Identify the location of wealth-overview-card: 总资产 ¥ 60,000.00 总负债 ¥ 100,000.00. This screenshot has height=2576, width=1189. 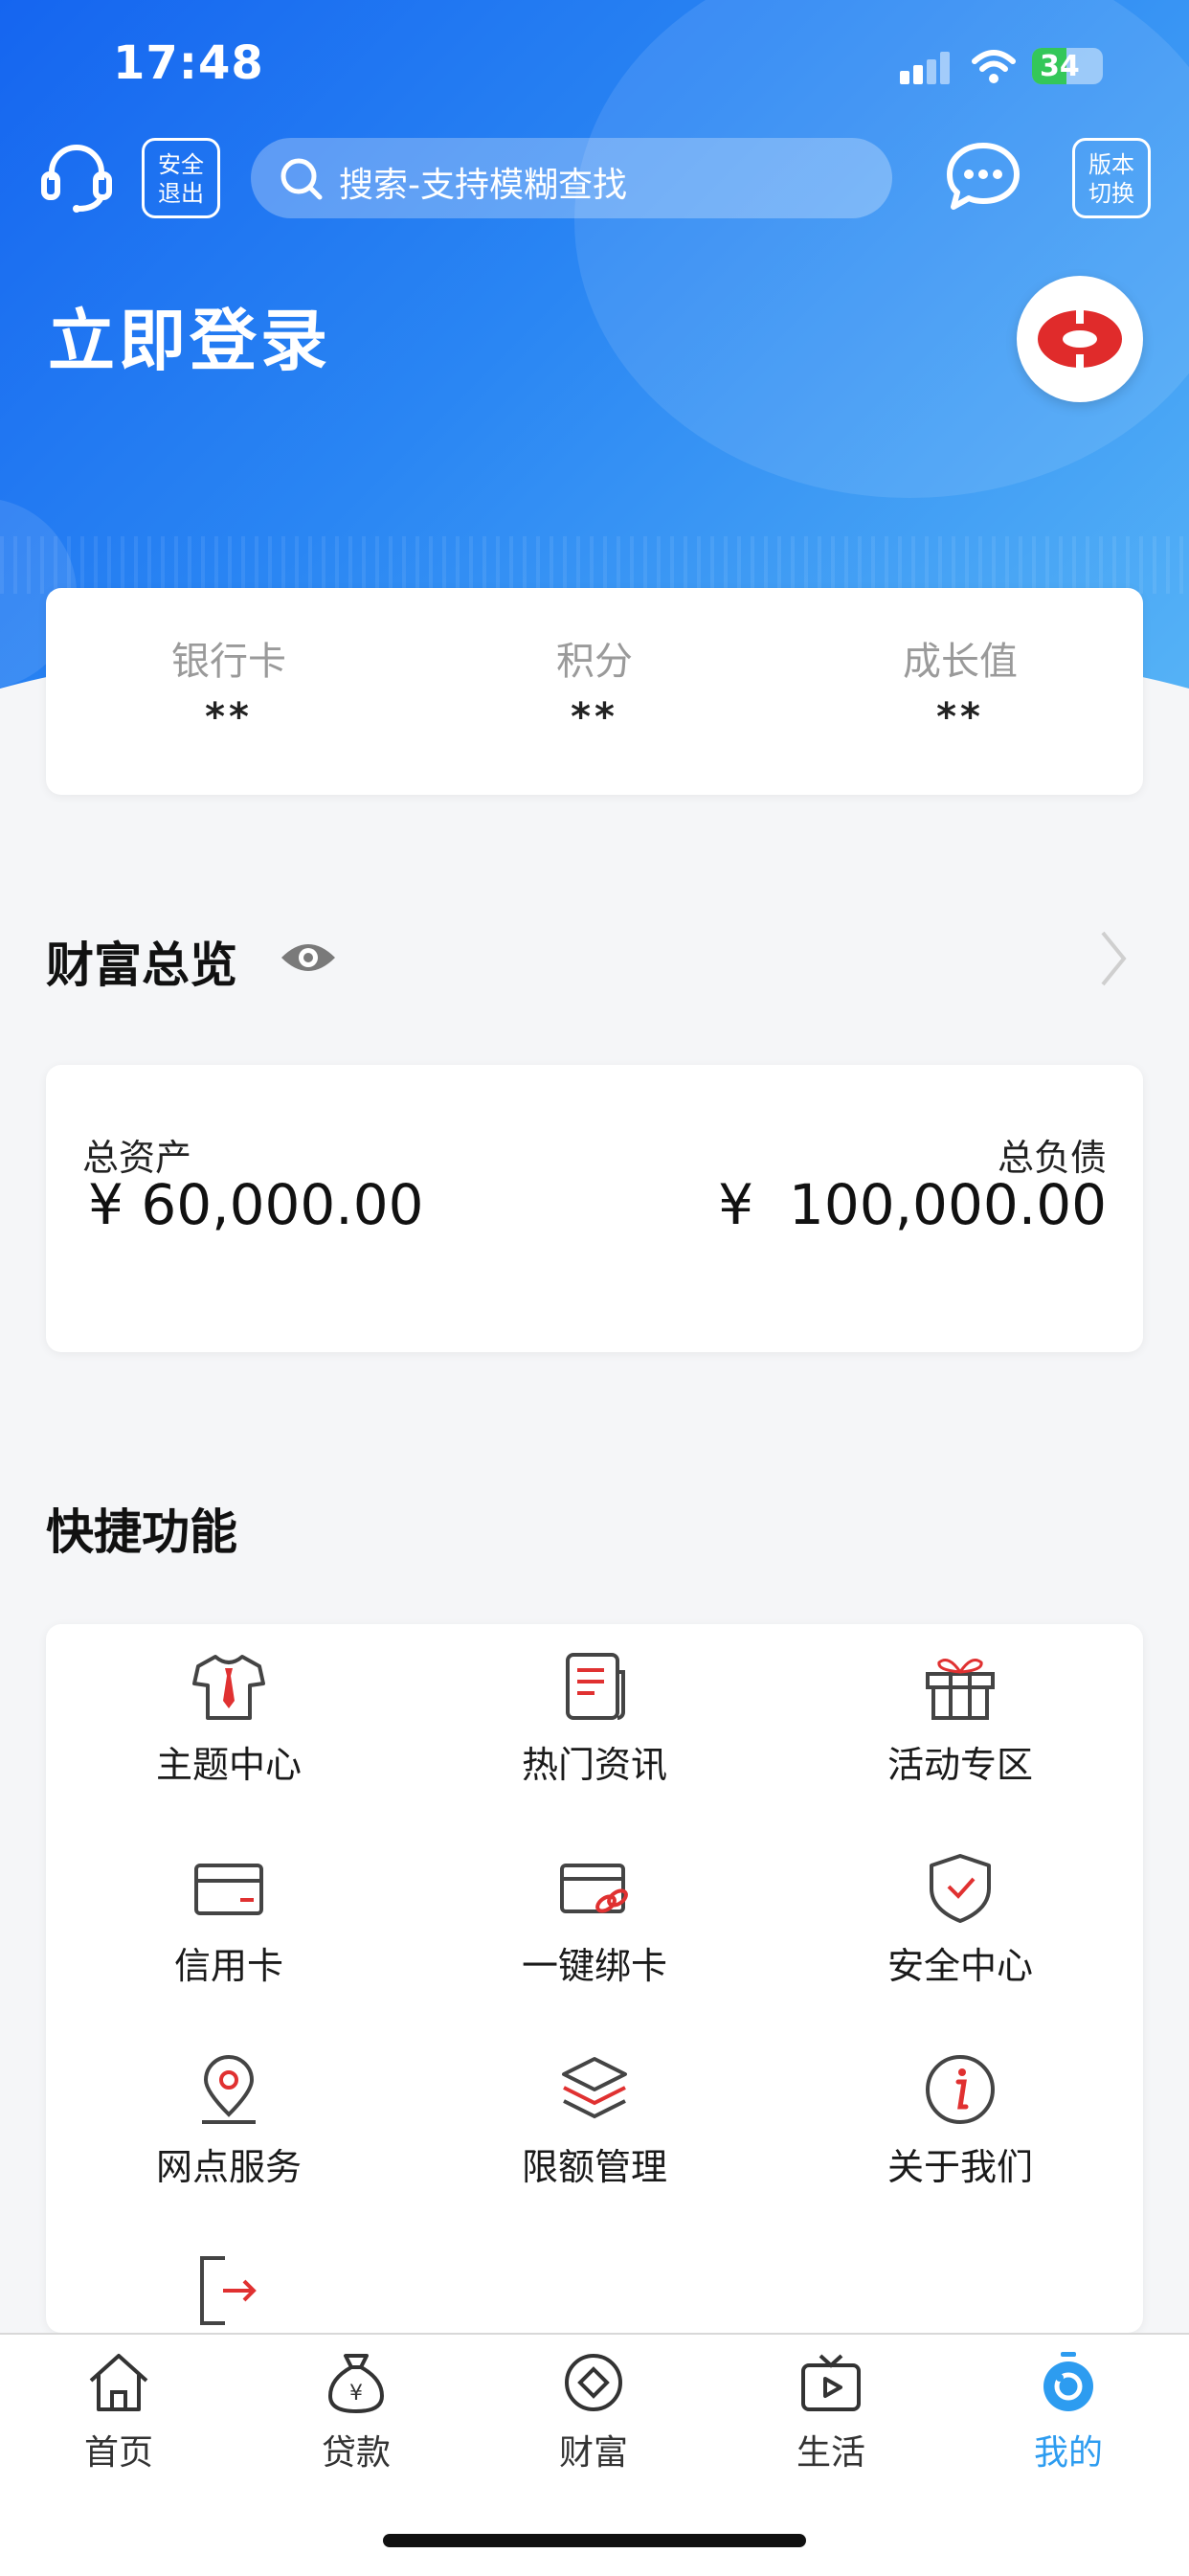
(594, 1208).